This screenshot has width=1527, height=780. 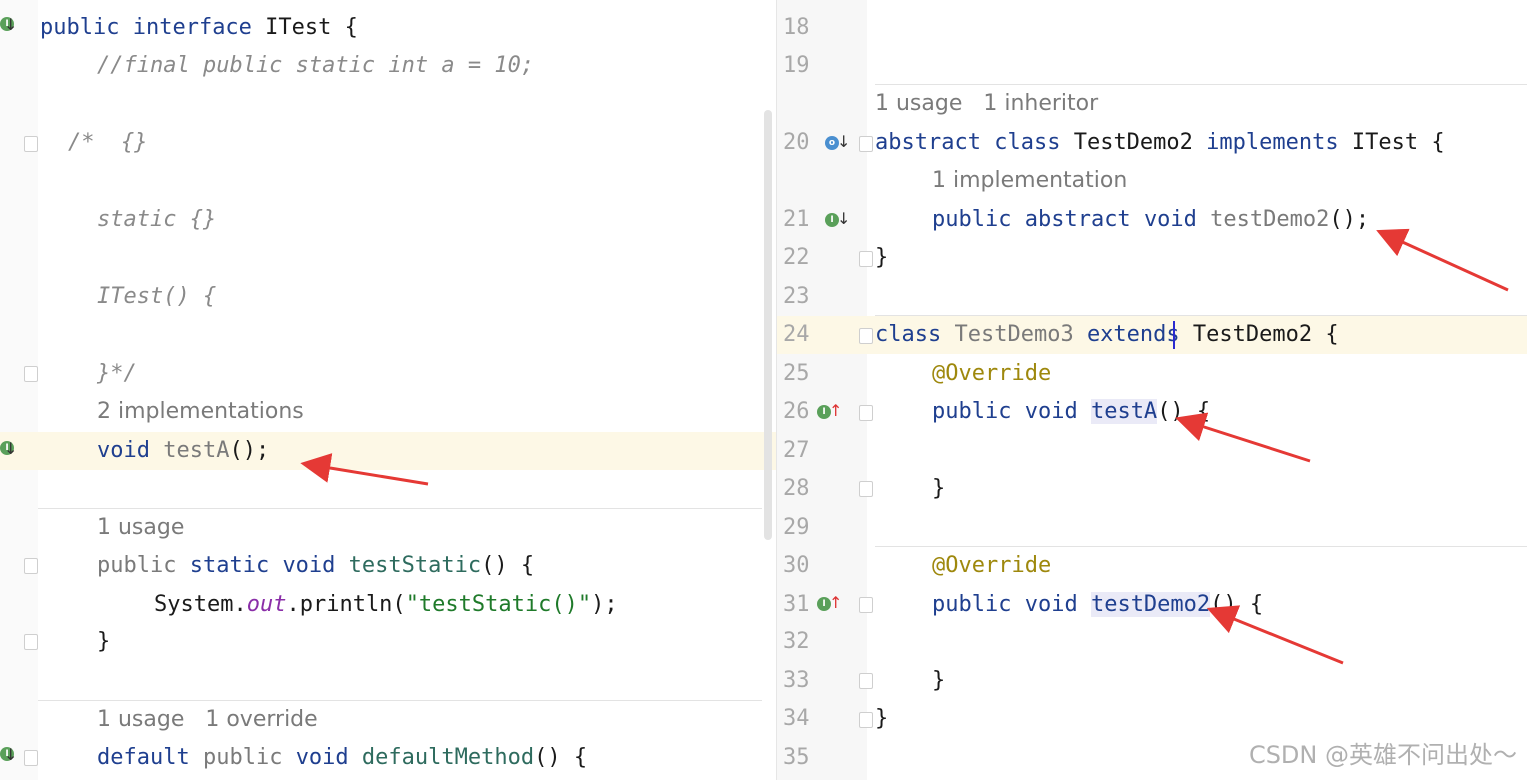 I want to click on code-text: public void testDemo2() {, so click(x=1097, y=605).